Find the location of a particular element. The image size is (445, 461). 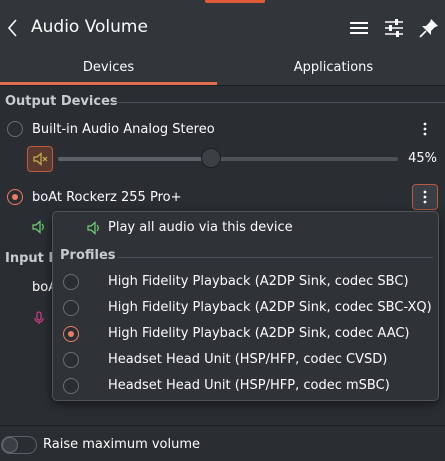

volume-slider-builtin is located at coordinates (228, 158).